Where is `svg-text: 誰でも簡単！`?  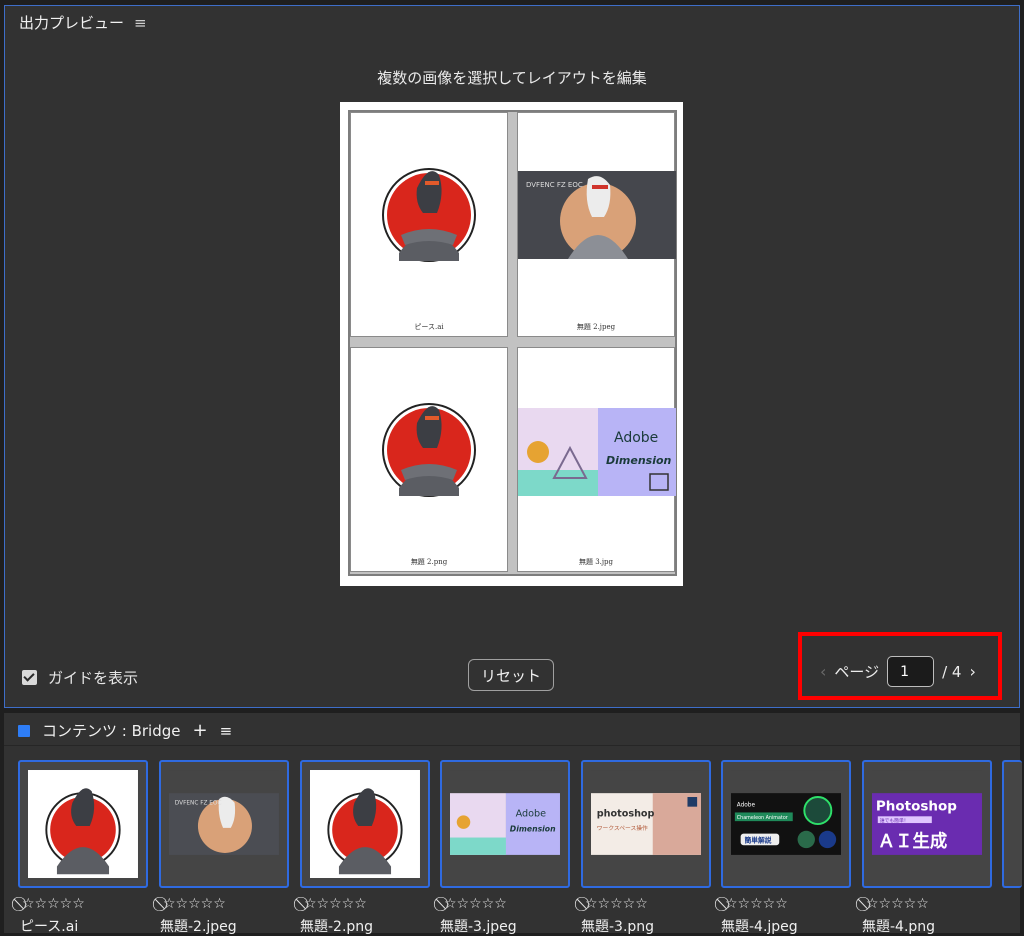
svg-text: 誰でも簡単！ is located at coordinates (894, 820).